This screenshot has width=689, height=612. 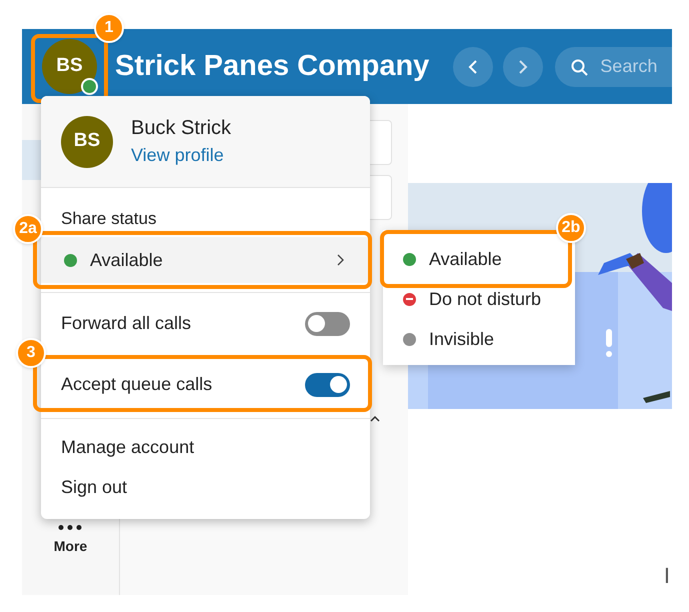 What do you see at coordinates (205, 260) in the screenshot?
I see `status-menu-item: Available` at bounding box center [205, 260].